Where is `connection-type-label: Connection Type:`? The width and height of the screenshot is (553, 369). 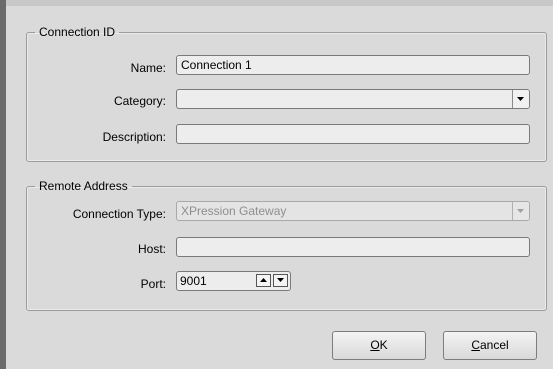
connection-type-label: Connection Type: is located at coordinates (119, 214).